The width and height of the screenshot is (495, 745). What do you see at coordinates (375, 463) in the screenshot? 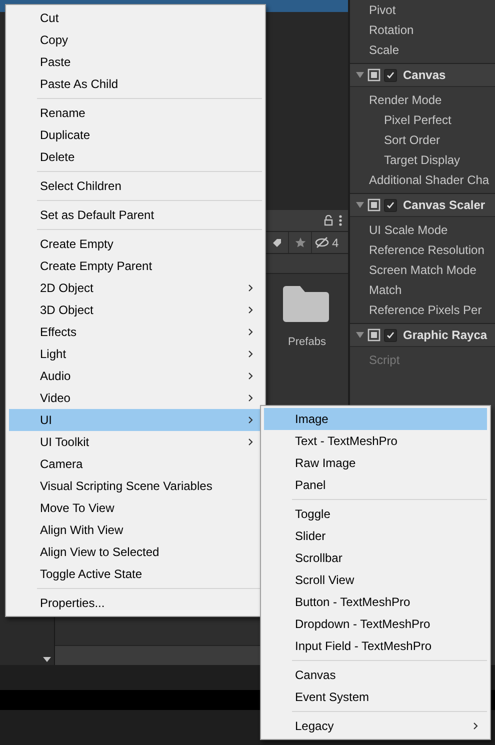
I see `menu-item: Raw Image` at bounding box center [375, 463].